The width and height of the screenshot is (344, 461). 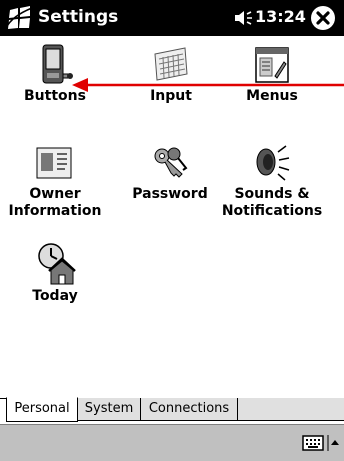 I want to click on clock: 13:24, so click(x=280, y=16).